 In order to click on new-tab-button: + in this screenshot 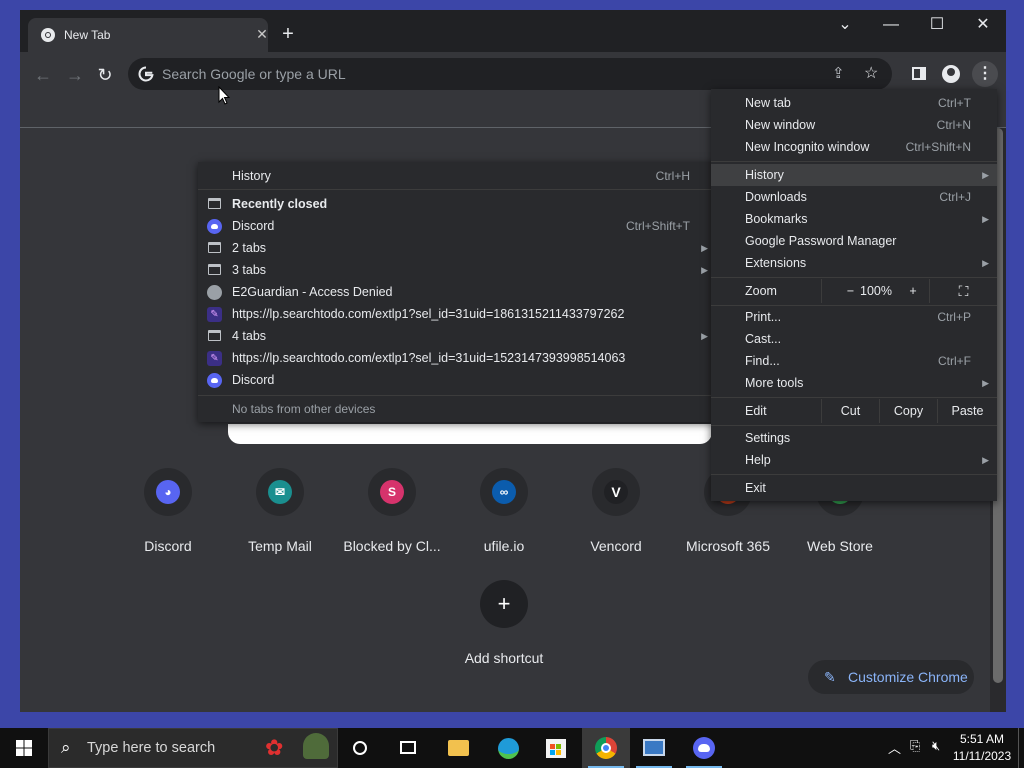, I will do `click(288, 34)`.